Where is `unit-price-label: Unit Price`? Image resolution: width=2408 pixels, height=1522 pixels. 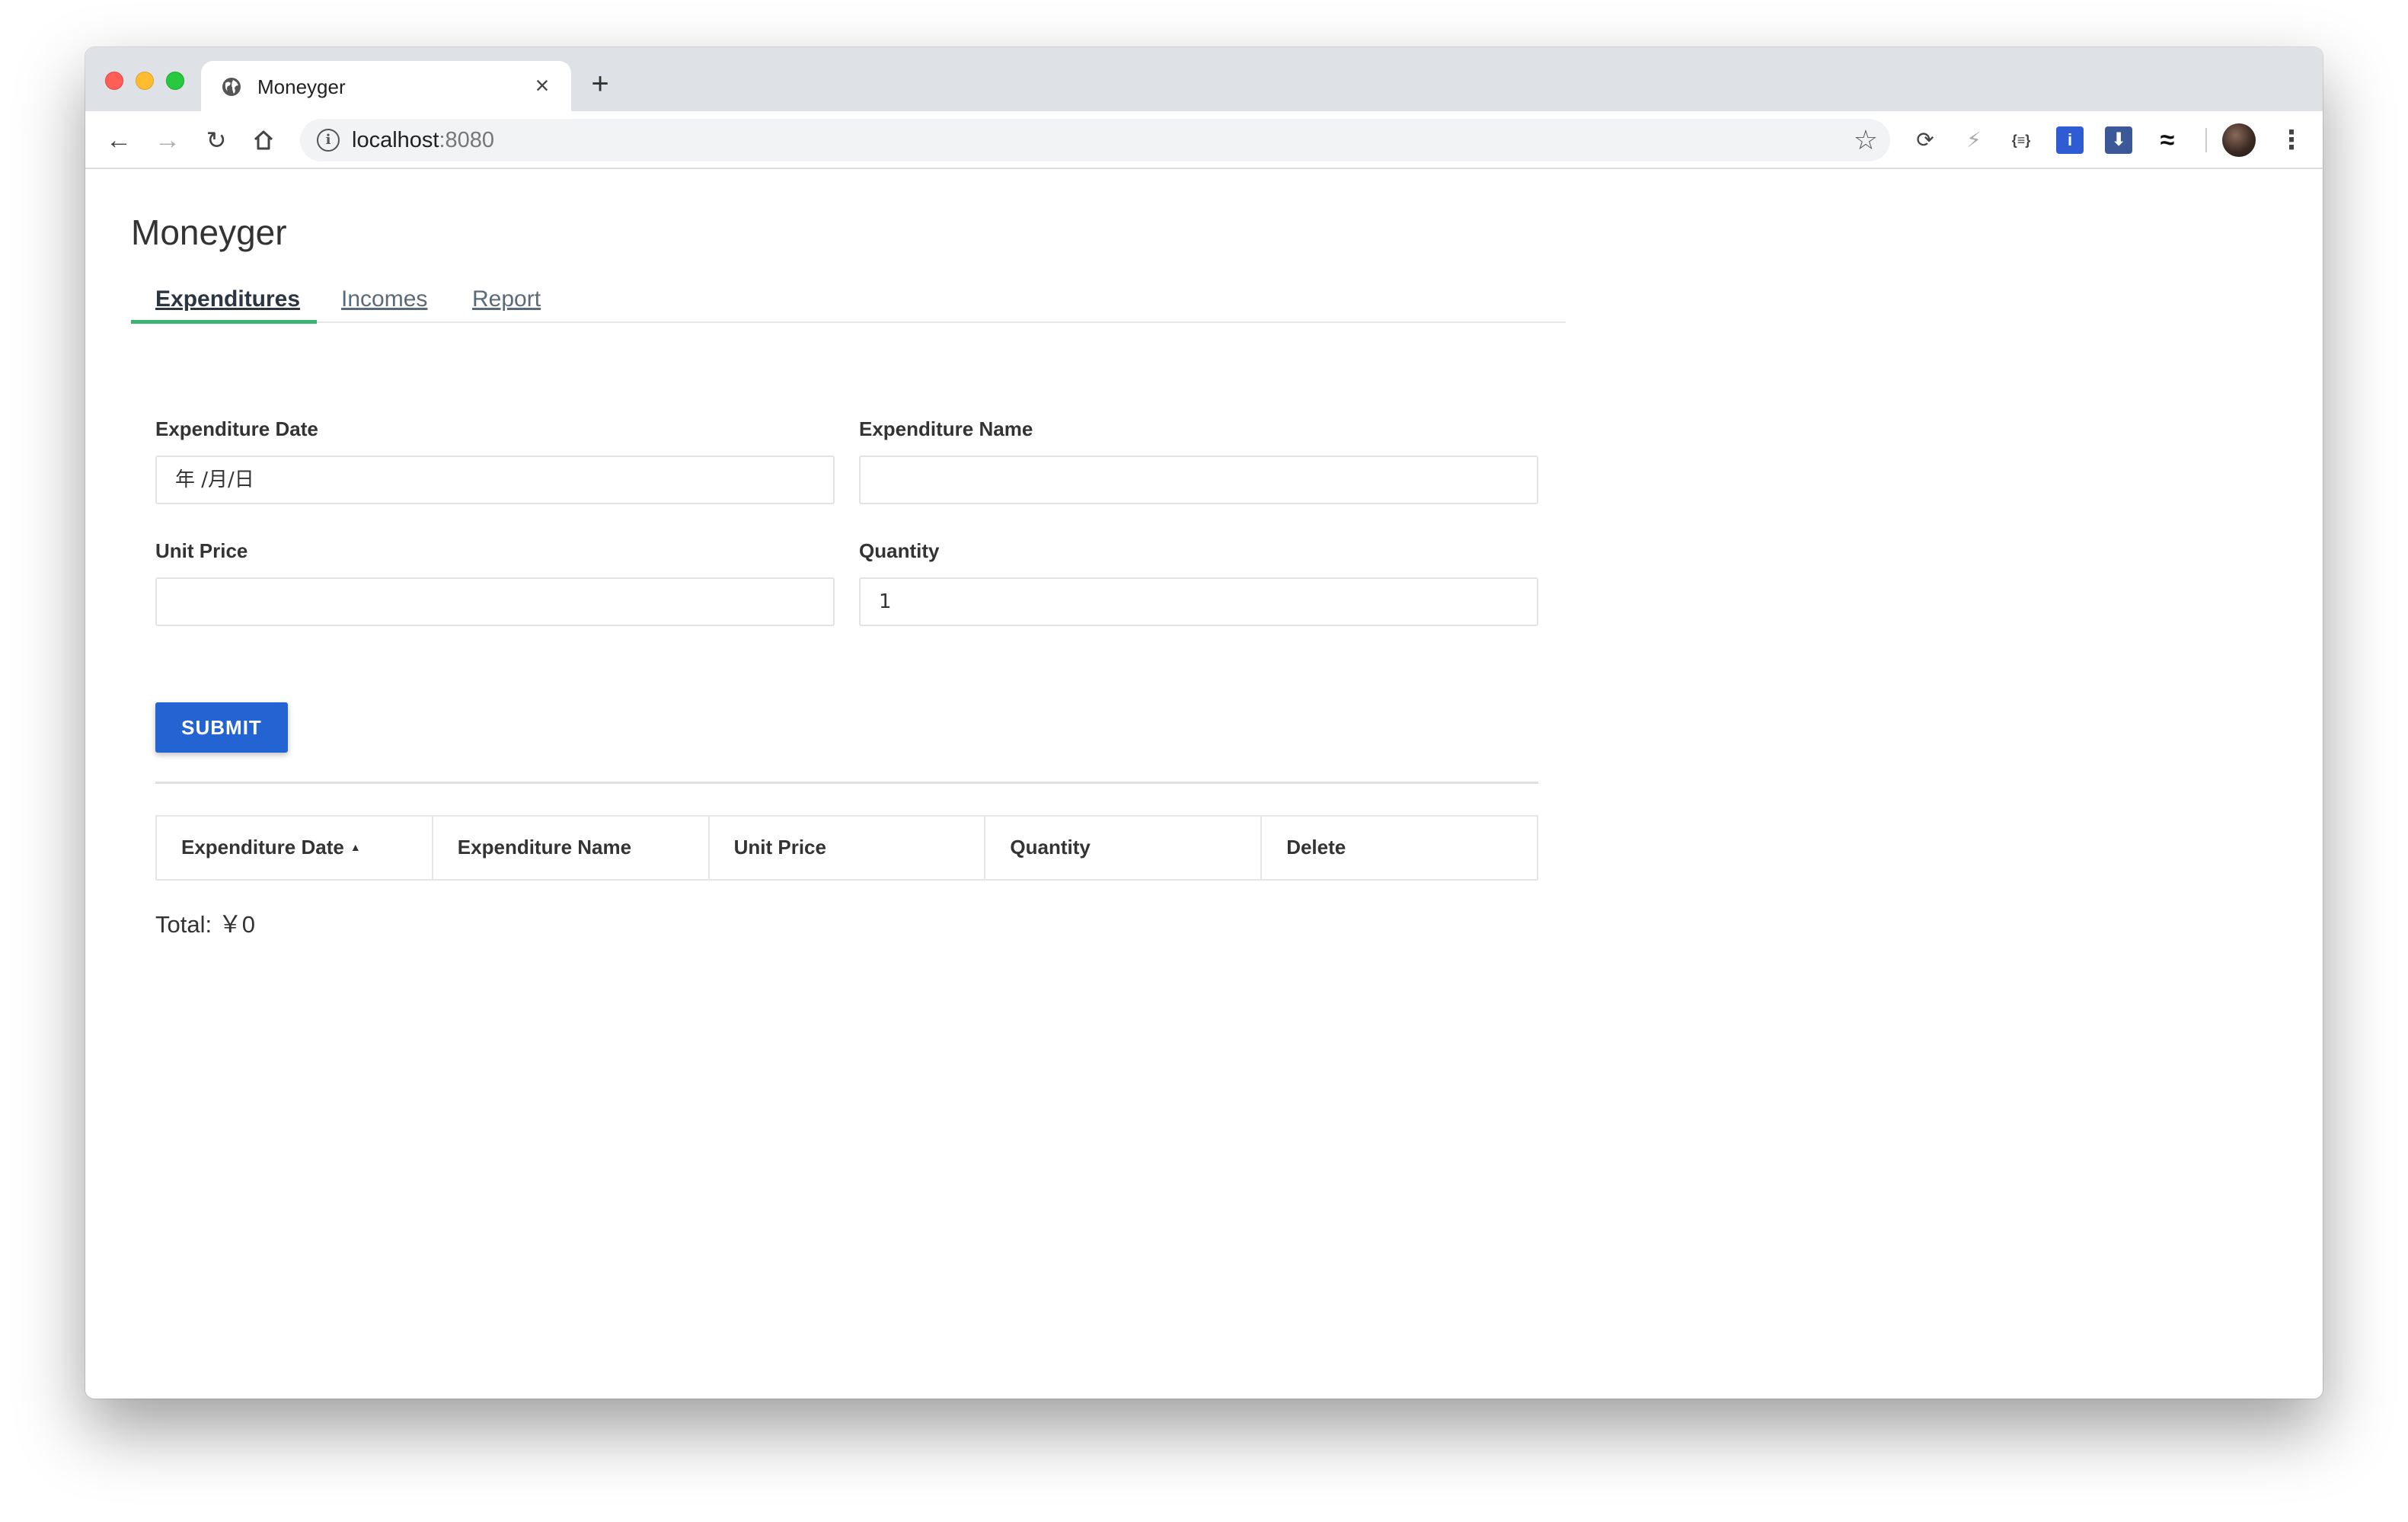
unit-price-label: Unit Price is located at coordinates (202, 550).